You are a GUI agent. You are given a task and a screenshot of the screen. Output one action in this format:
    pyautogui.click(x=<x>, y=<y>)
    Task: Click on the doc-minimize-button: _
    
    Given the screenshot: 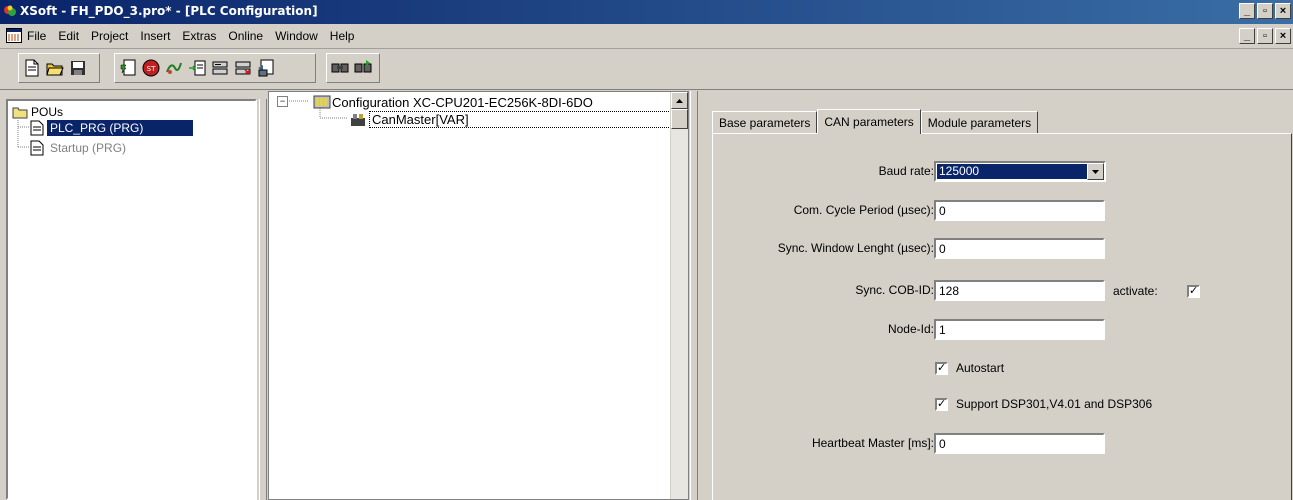 What is the action you would take?
    pyautogui.click(x=1247, y=36)
    